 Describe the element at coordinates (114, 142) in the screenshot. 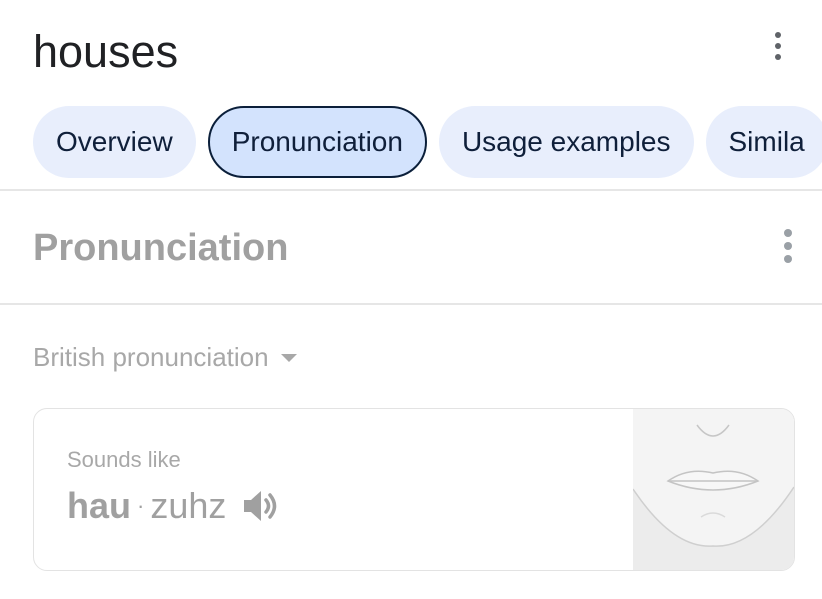

I see `tab-overview: Overview` at that location.